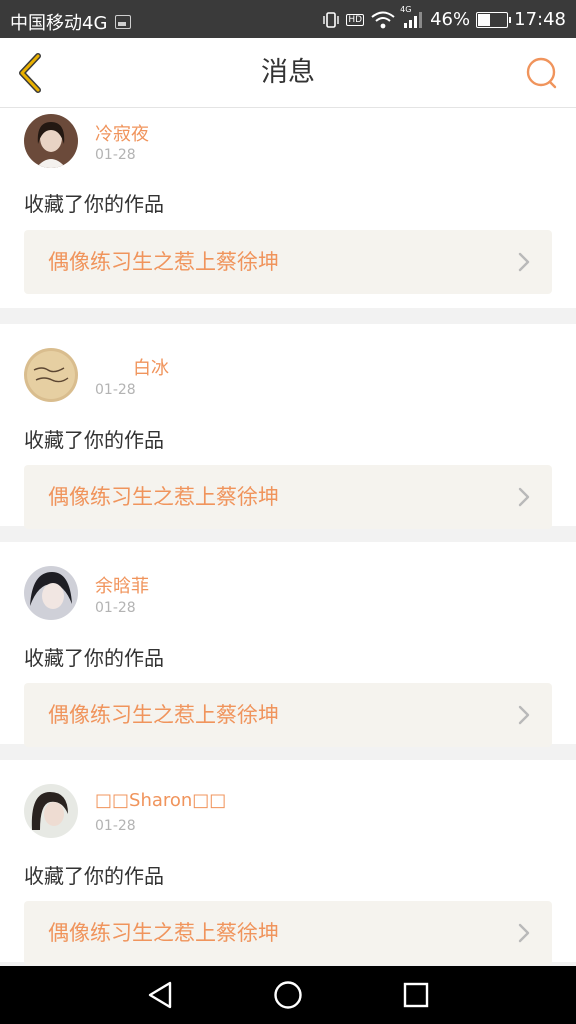 The width and height of the screenshot is (576, 1024). I want to click on square-recents-icon, so click(416, 995).